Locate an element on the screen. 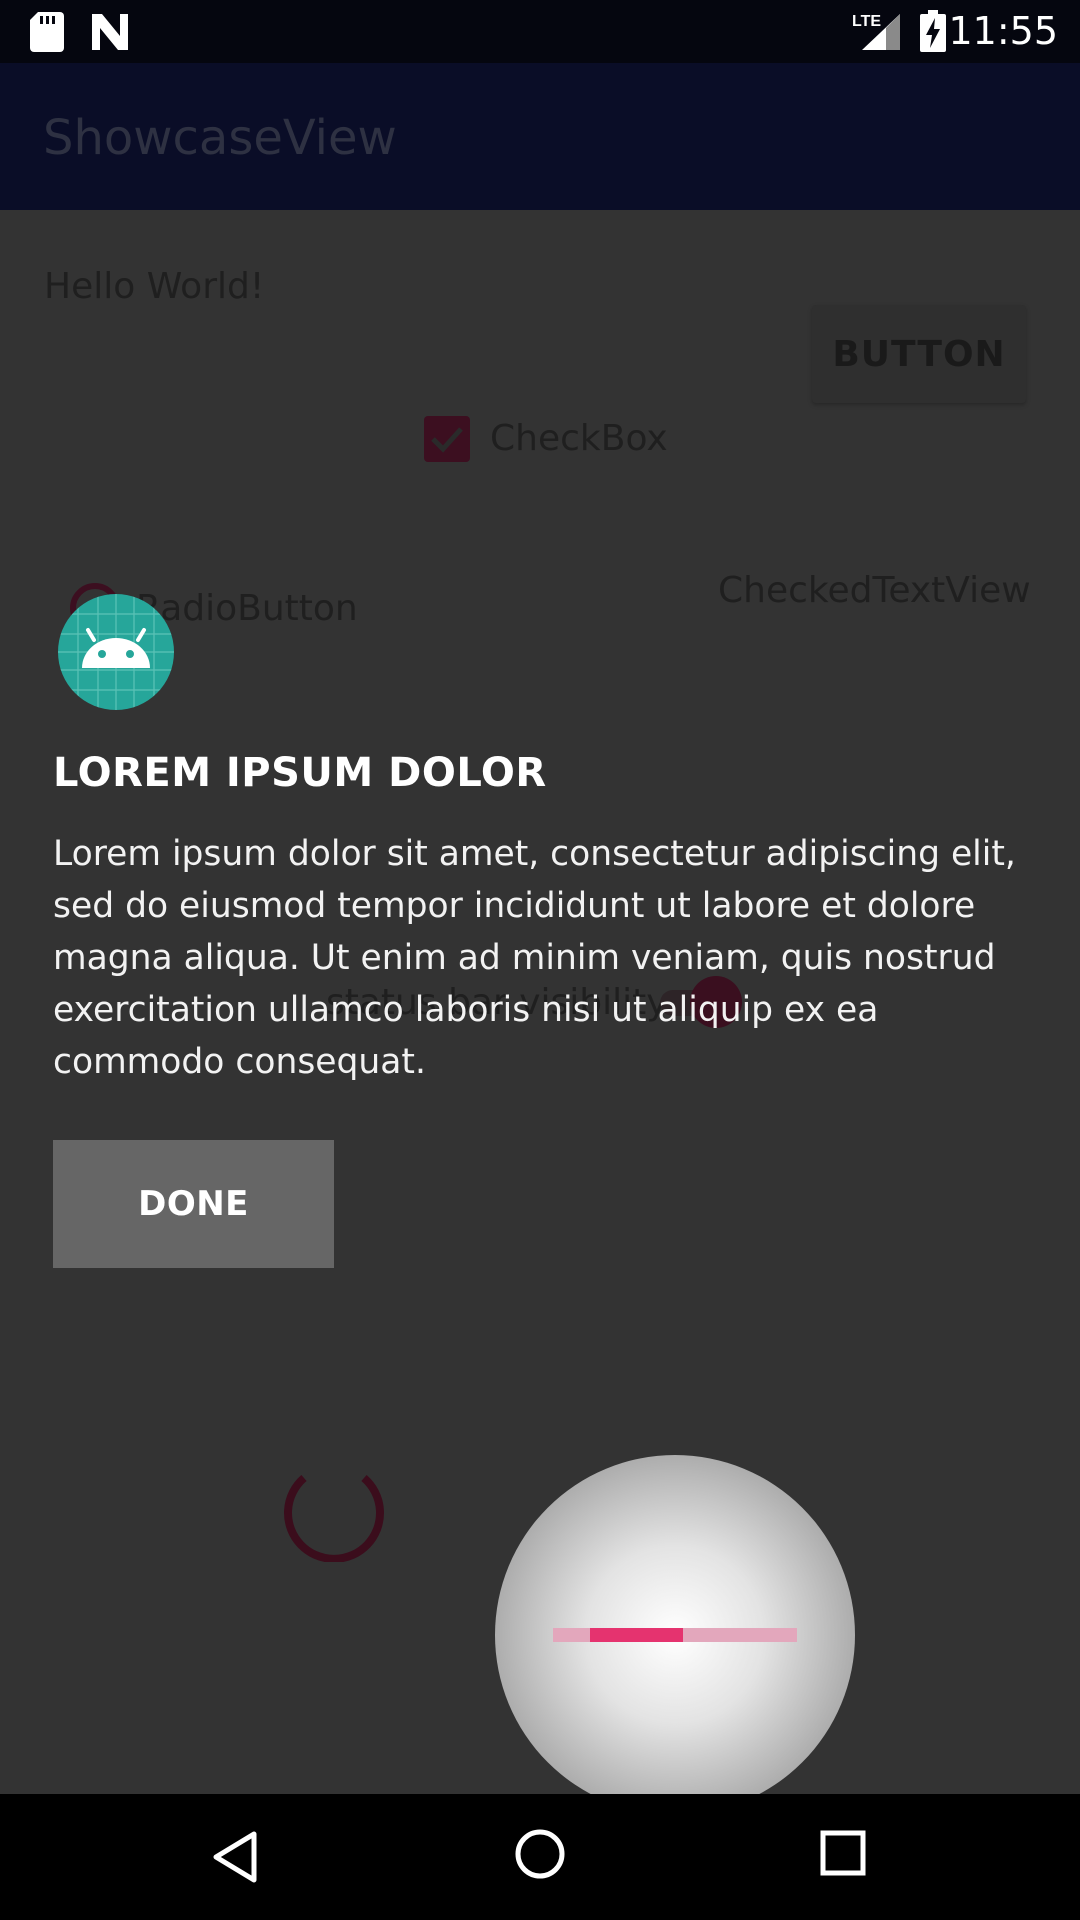  home-icon is located at coordinates (540, 1854).